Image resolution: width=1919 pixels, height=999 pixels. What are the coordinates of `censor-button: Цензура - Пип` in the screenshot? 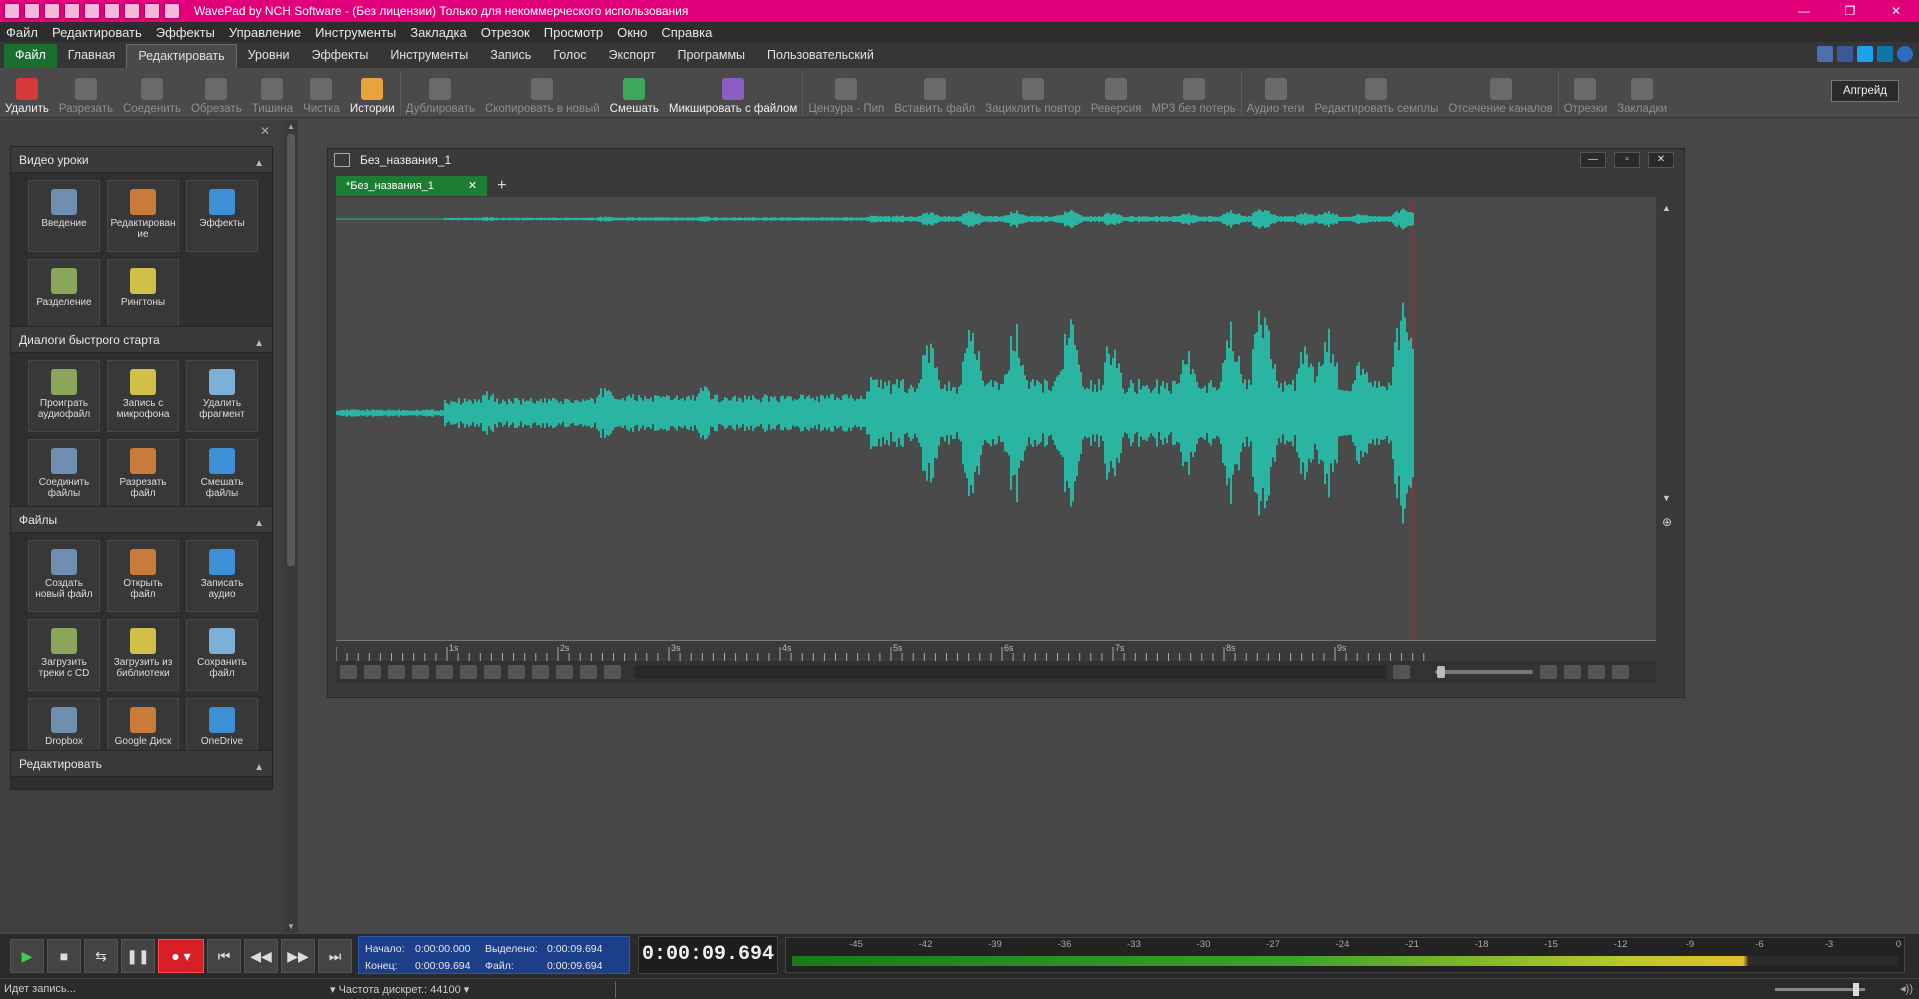 It's located at (846, 93).